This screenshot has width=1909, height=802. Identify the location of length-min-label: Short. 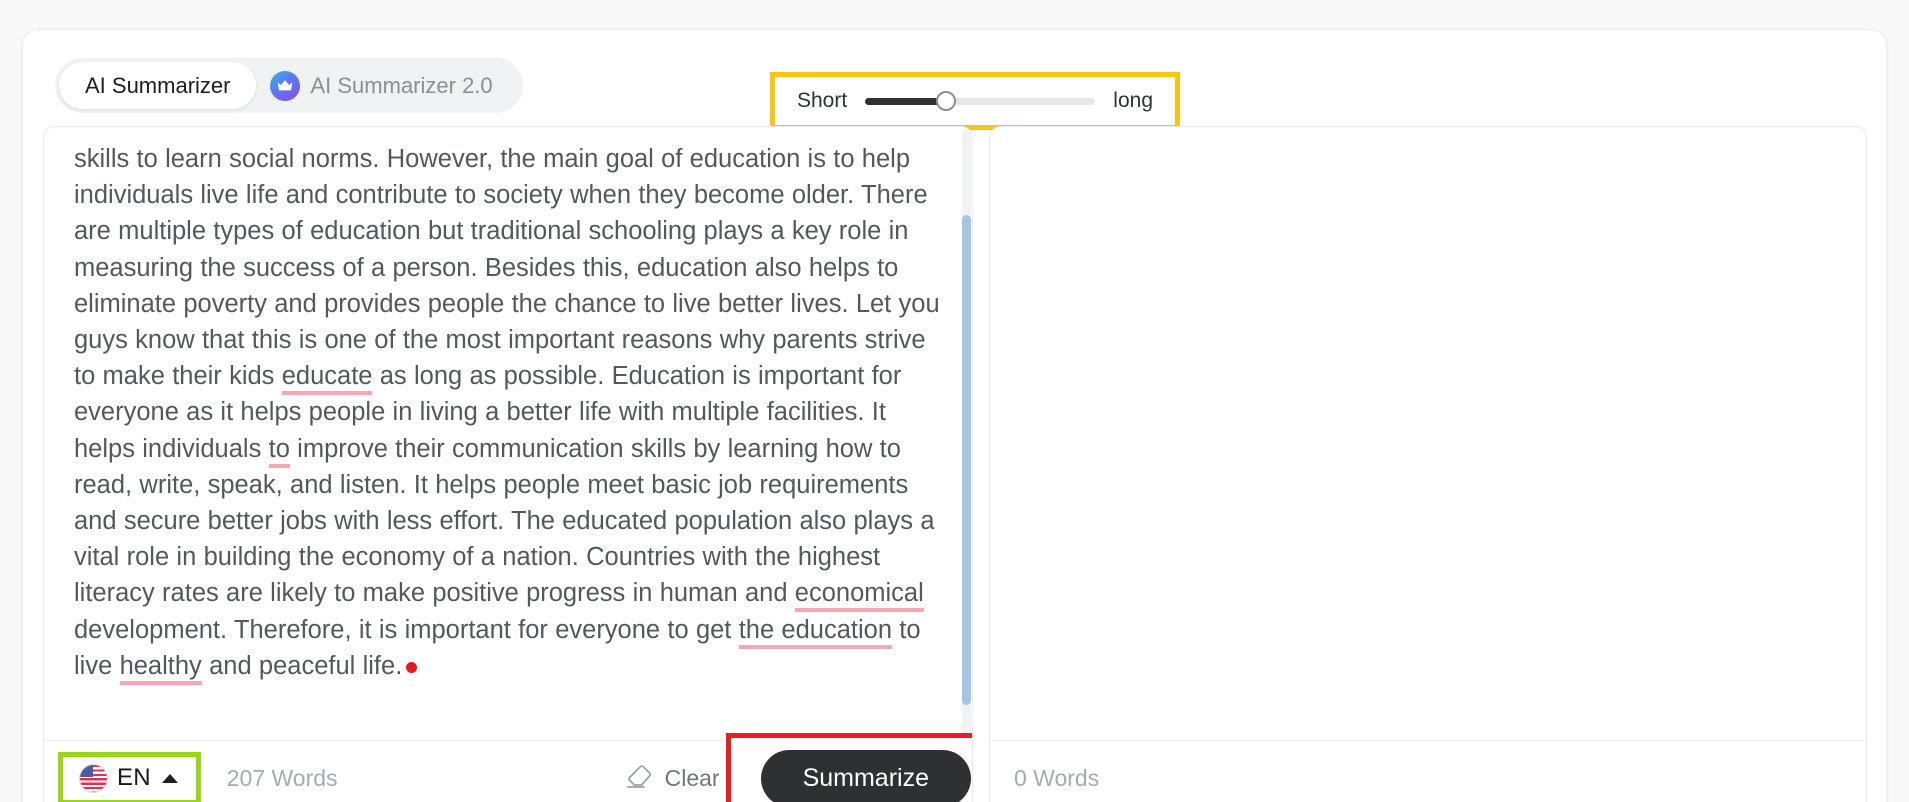
(822, 100).